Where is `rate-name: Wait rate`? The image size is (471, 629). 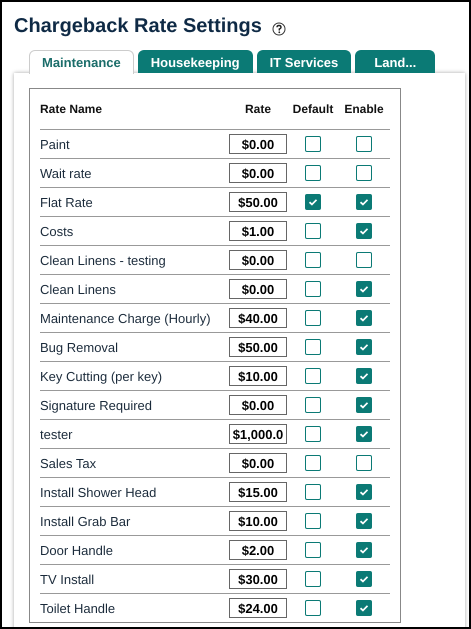
rate-name: Wait rate is located at coordinates (66, 173).